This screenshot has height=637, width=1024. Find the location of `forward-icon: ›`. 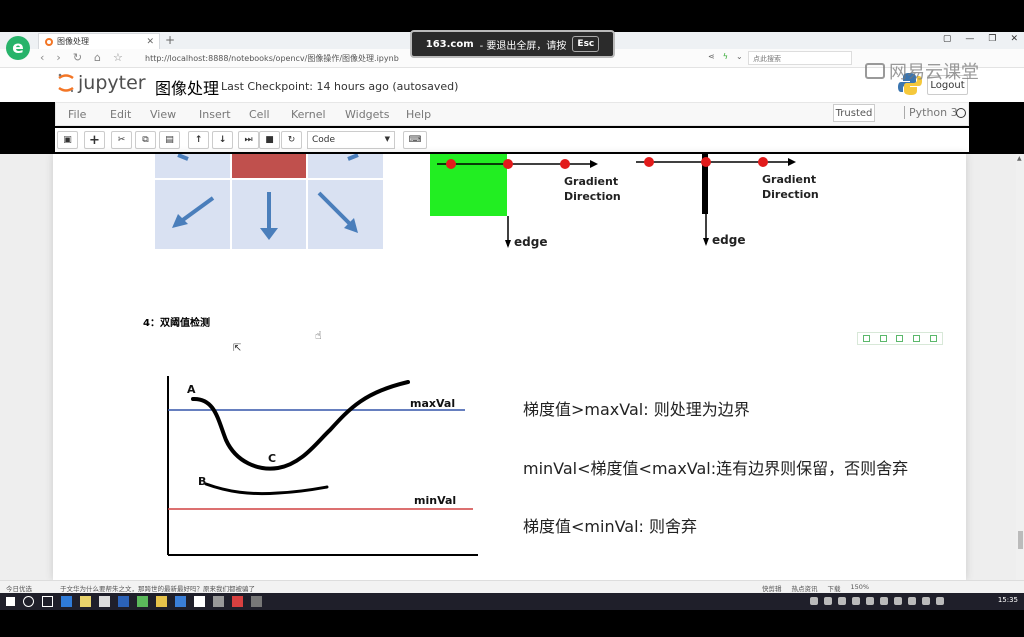

forward-icon: › is located at coordinates (58, 57).